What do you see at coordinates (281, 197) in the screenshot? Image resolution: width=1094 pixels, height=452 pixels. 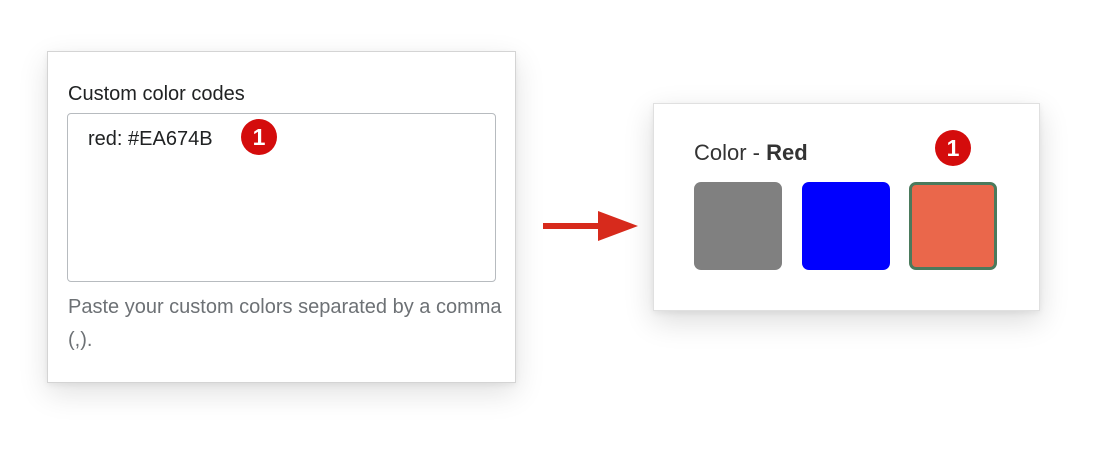 I see `custom-color-codes-textarea: red: #EA674B 1` at bounding box center [281, 197].